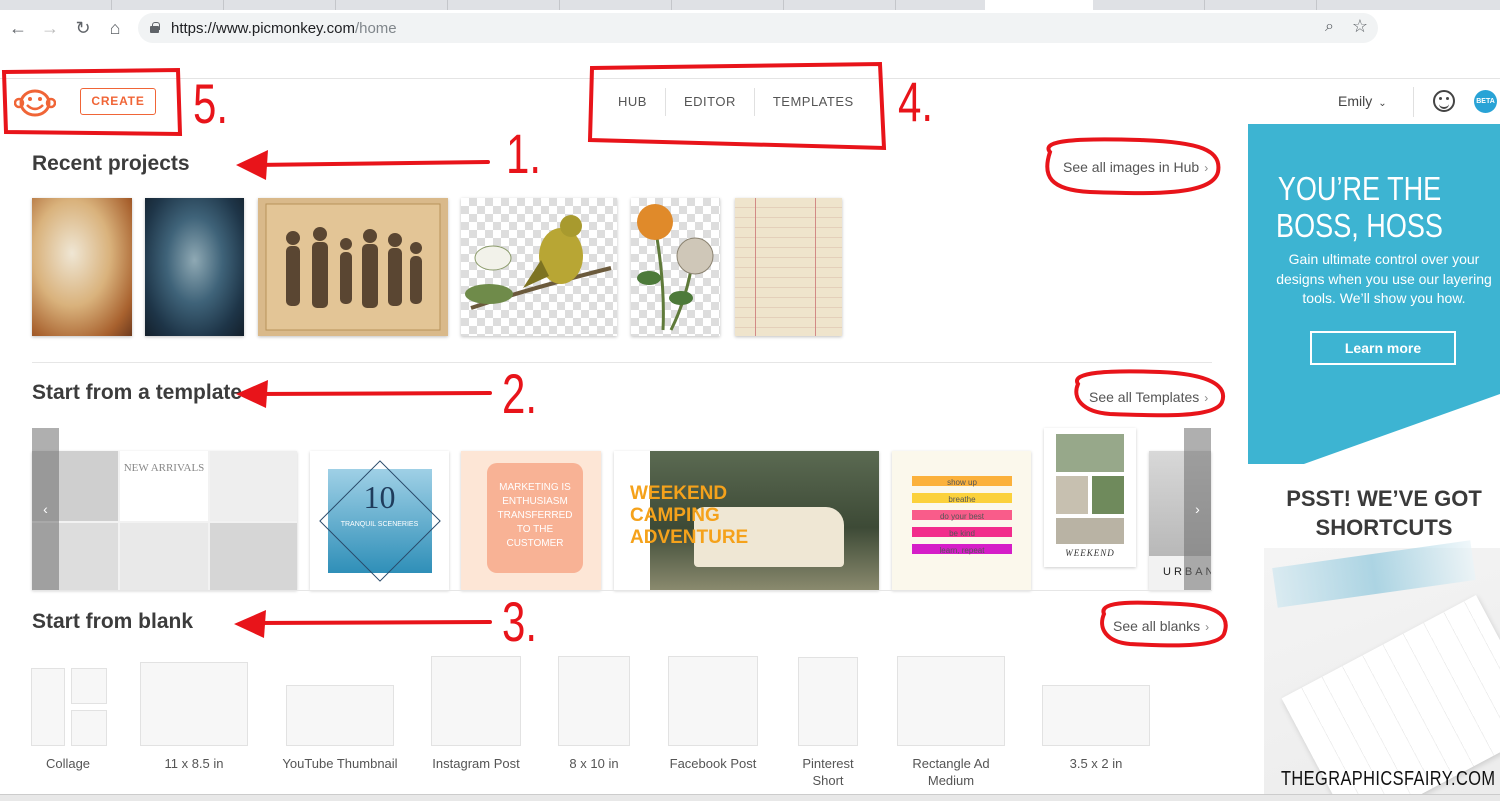 This screenshot has width=1500, height=801. I want to click on learn-more-button: Learn more, so click(1383, 348).